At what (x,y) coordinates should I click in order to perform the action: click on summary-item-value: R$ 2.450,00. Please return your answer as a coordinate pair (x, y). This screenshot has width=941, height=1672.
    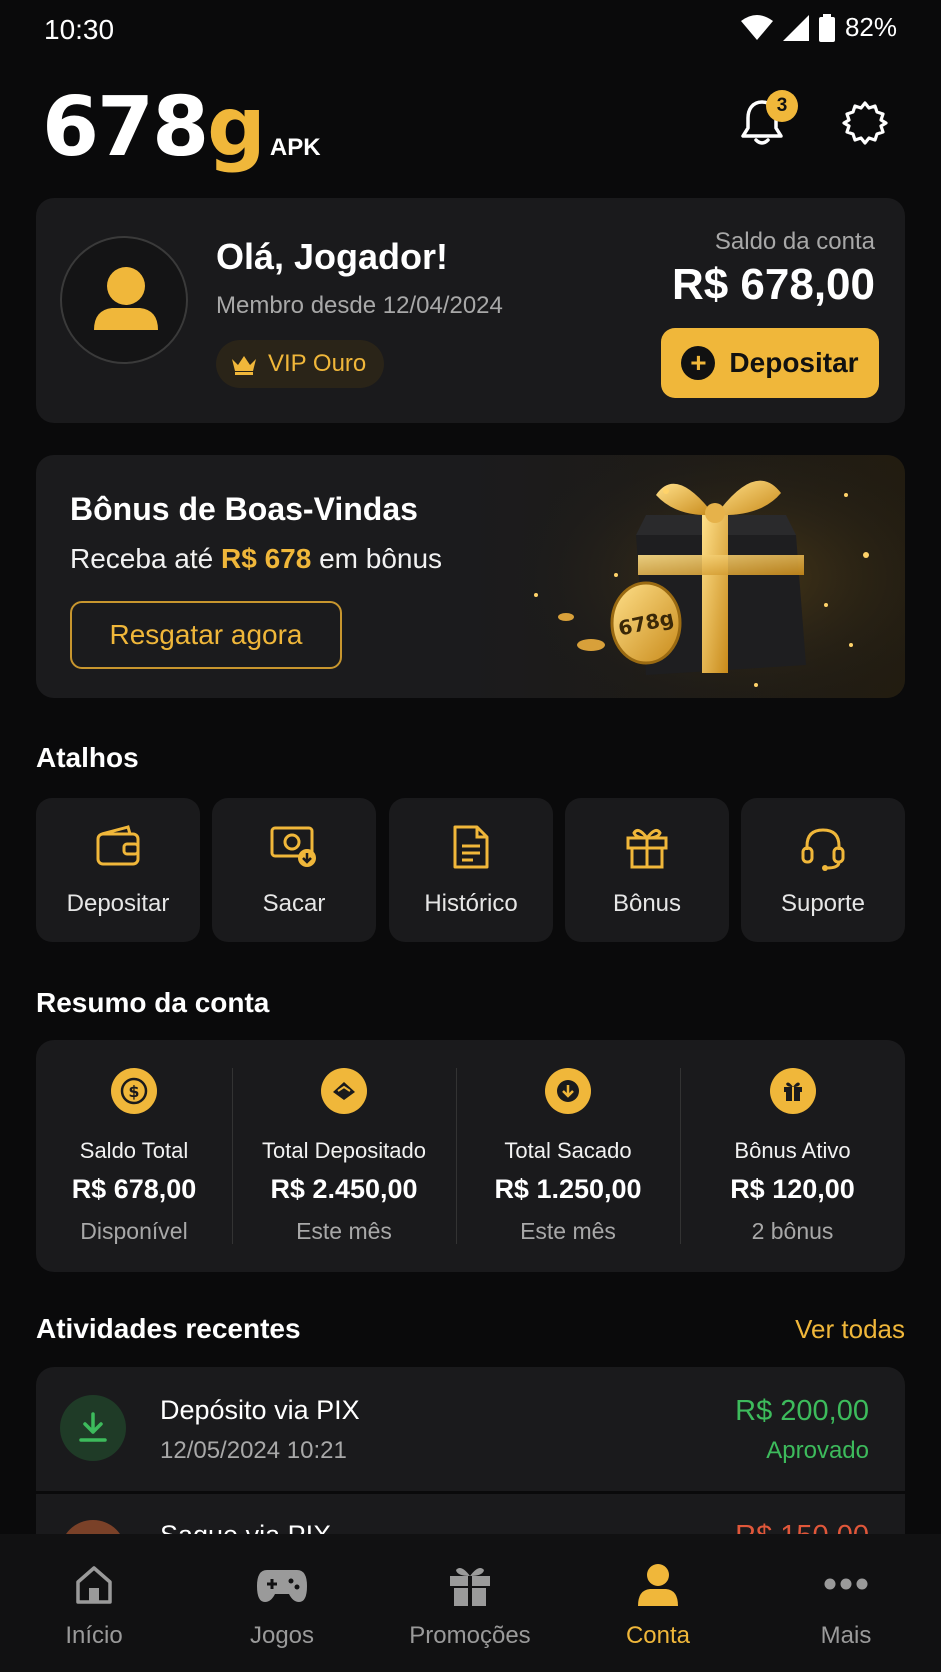
    Looking at the image, I should click on (344, 1189).